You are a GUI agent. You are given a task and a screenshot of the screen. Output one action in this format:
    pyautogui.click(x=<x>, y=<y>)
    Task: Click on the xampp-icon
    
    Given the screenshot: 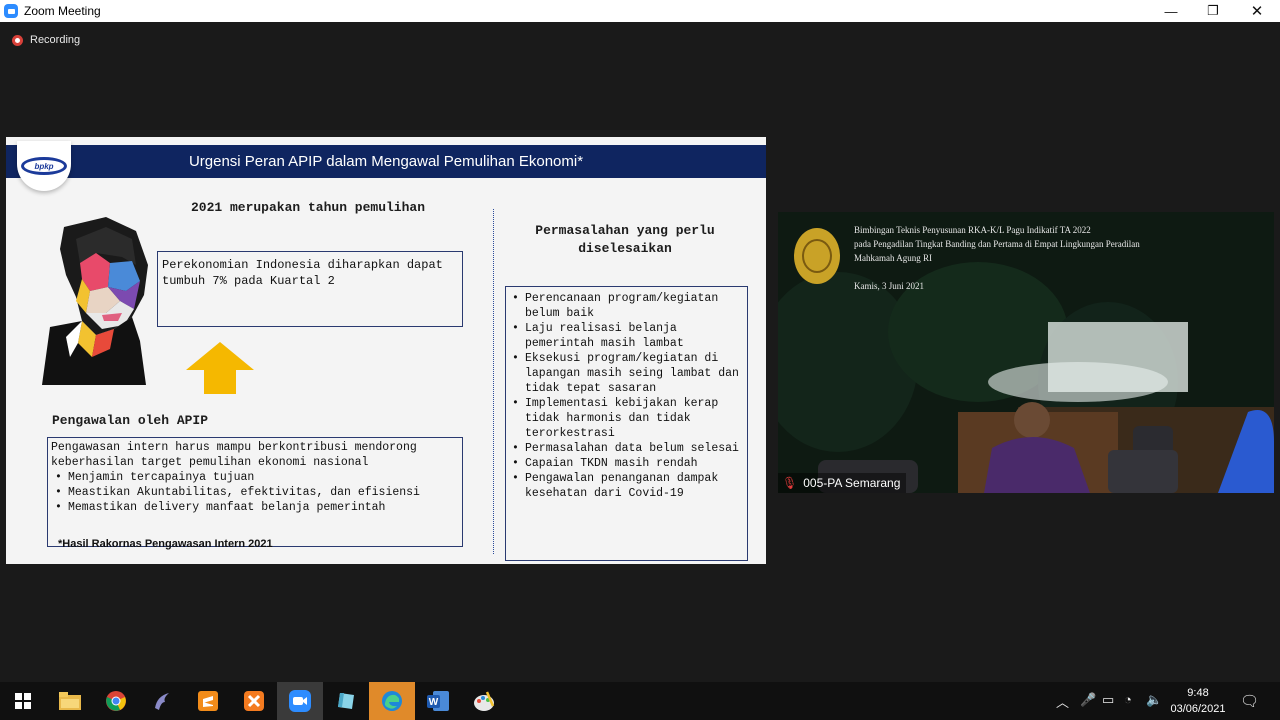 What is the action you would take?
    pyautogui.click(x=254, y=701)
    